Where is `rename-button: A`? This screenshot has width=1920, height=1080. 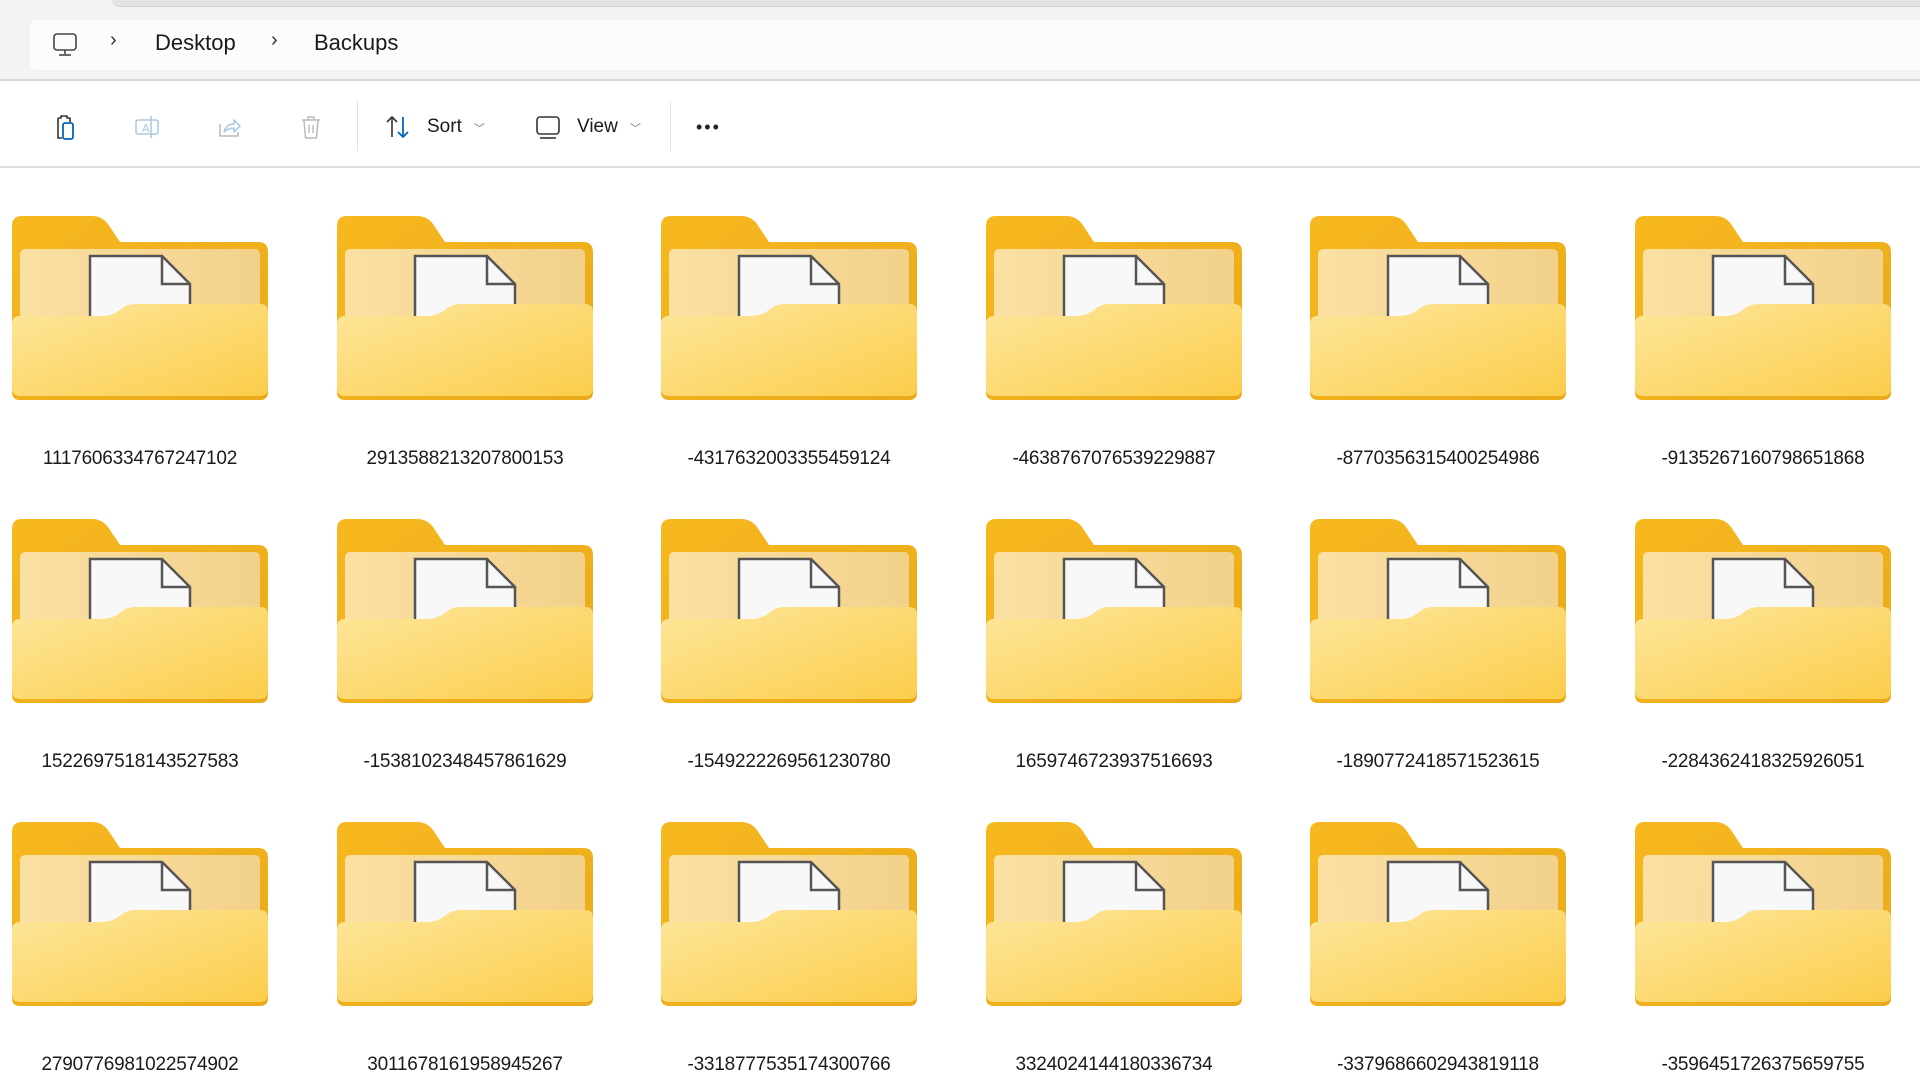 rename-button: A is located at coordinates (147, 127).